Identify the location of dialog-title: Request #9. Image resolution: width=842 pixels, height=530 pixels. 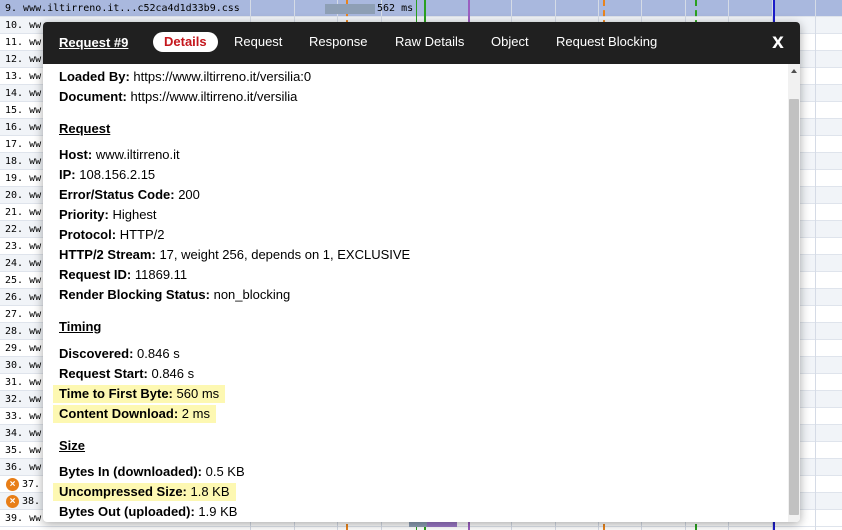
(93, 42).